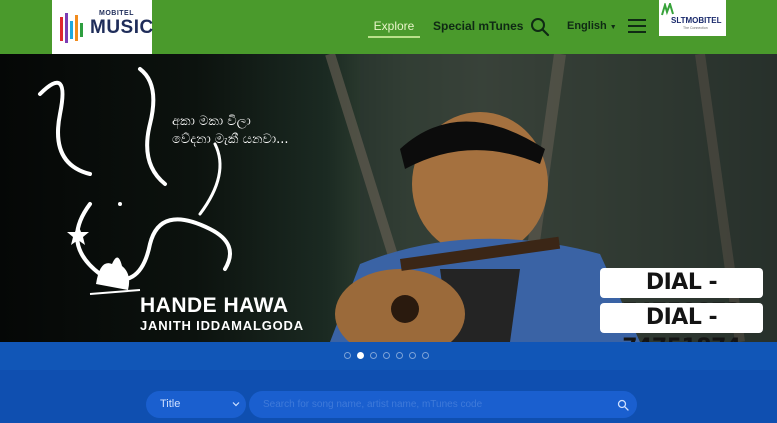 This screenshot has height=423, width=777. What do you see at coordinates (587, 26) in the screenshot?
I see `language-label: English` at bounding box center [587, 26].